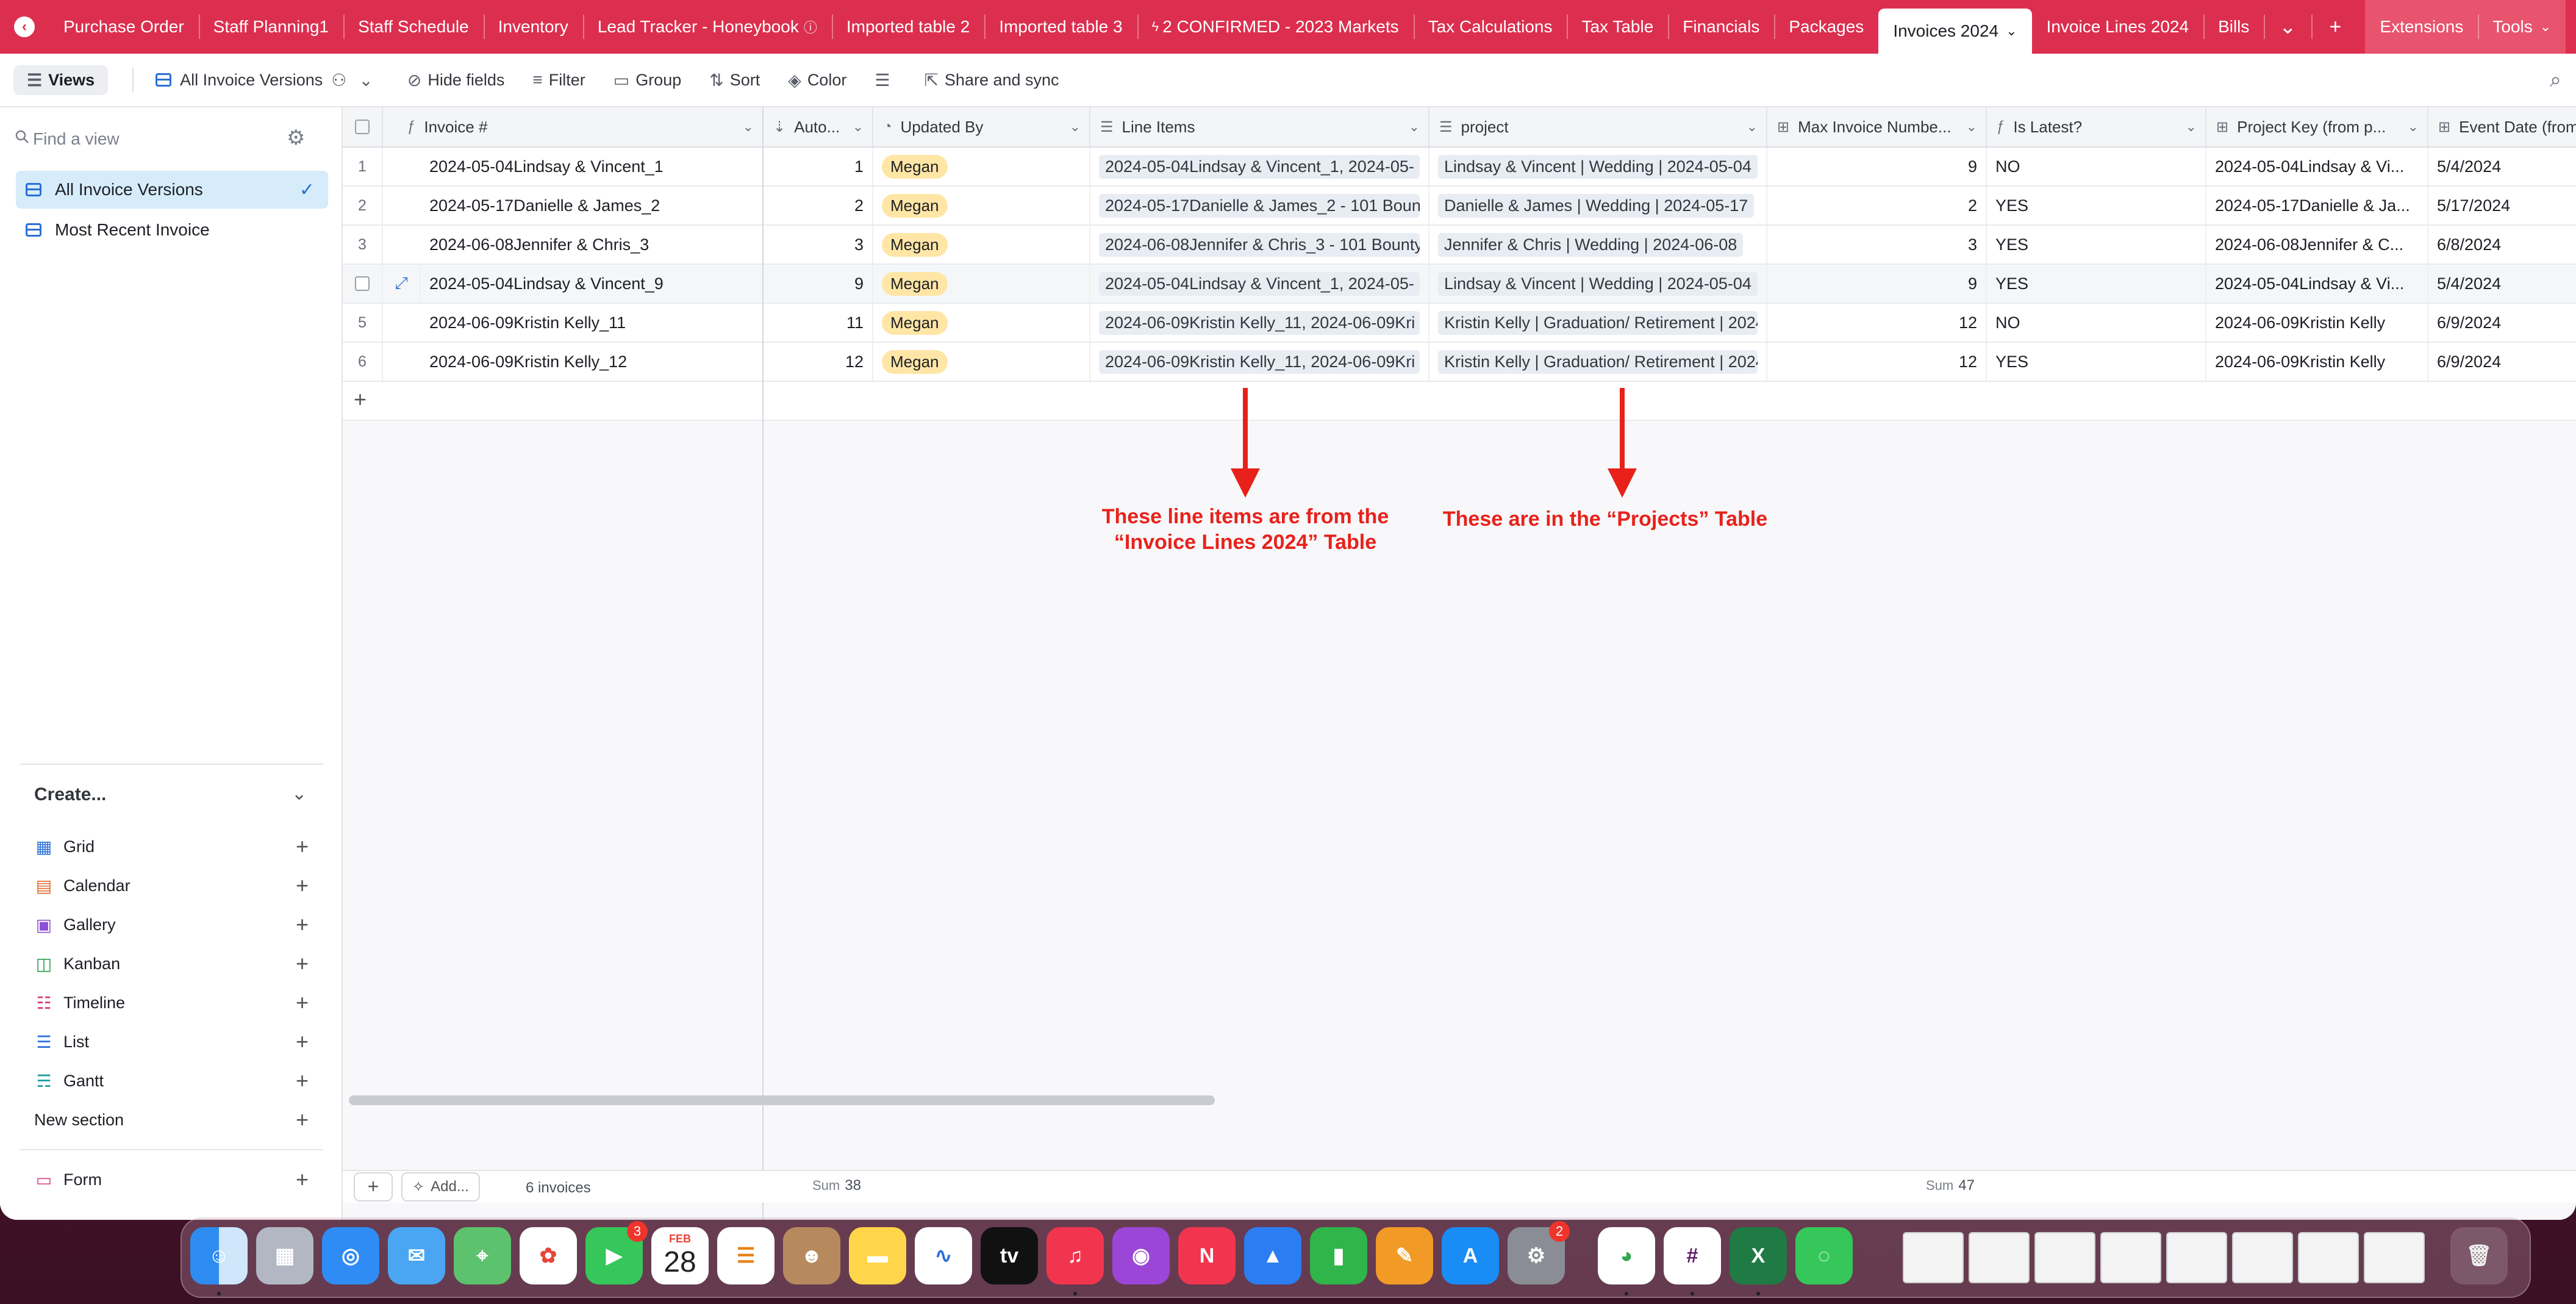 This screenshot has width=2576, height=1304. Describe the element at coordinates (680, 1239) in the screenshot. I see `calendar-month: FEB` at that location.